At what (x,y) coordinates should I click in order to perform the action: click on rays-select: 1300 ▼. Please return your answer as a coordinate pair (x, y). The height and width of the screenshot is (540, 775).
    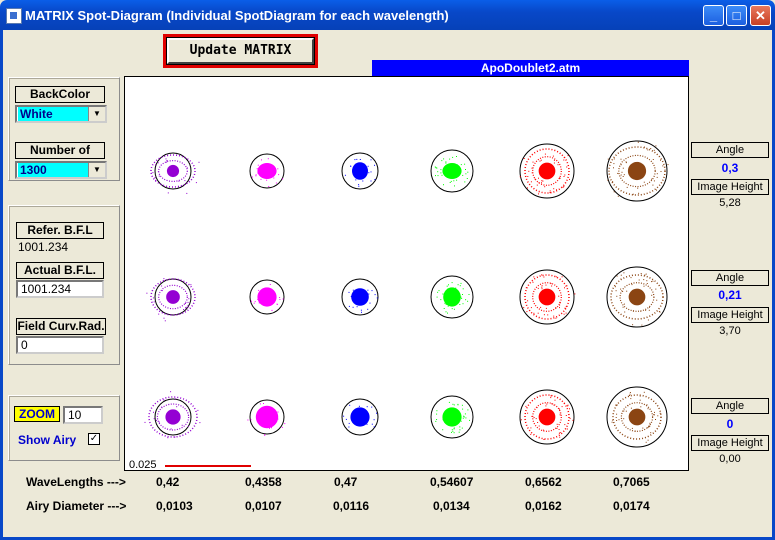
    Looking at the image, I should click on (61, 170).